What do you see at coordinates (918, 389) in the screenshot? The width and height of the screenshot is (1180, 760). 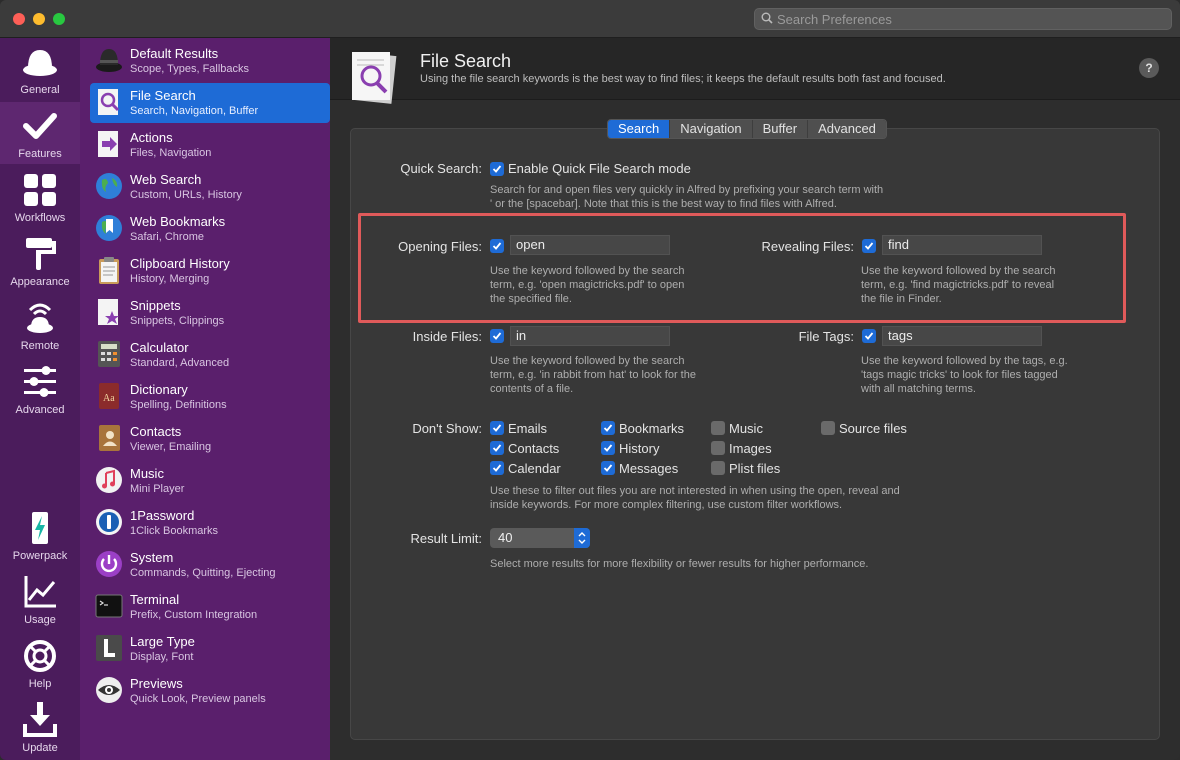 I see `file-tags-description-3: with all matching terms.` at bounding box center [918, 389].